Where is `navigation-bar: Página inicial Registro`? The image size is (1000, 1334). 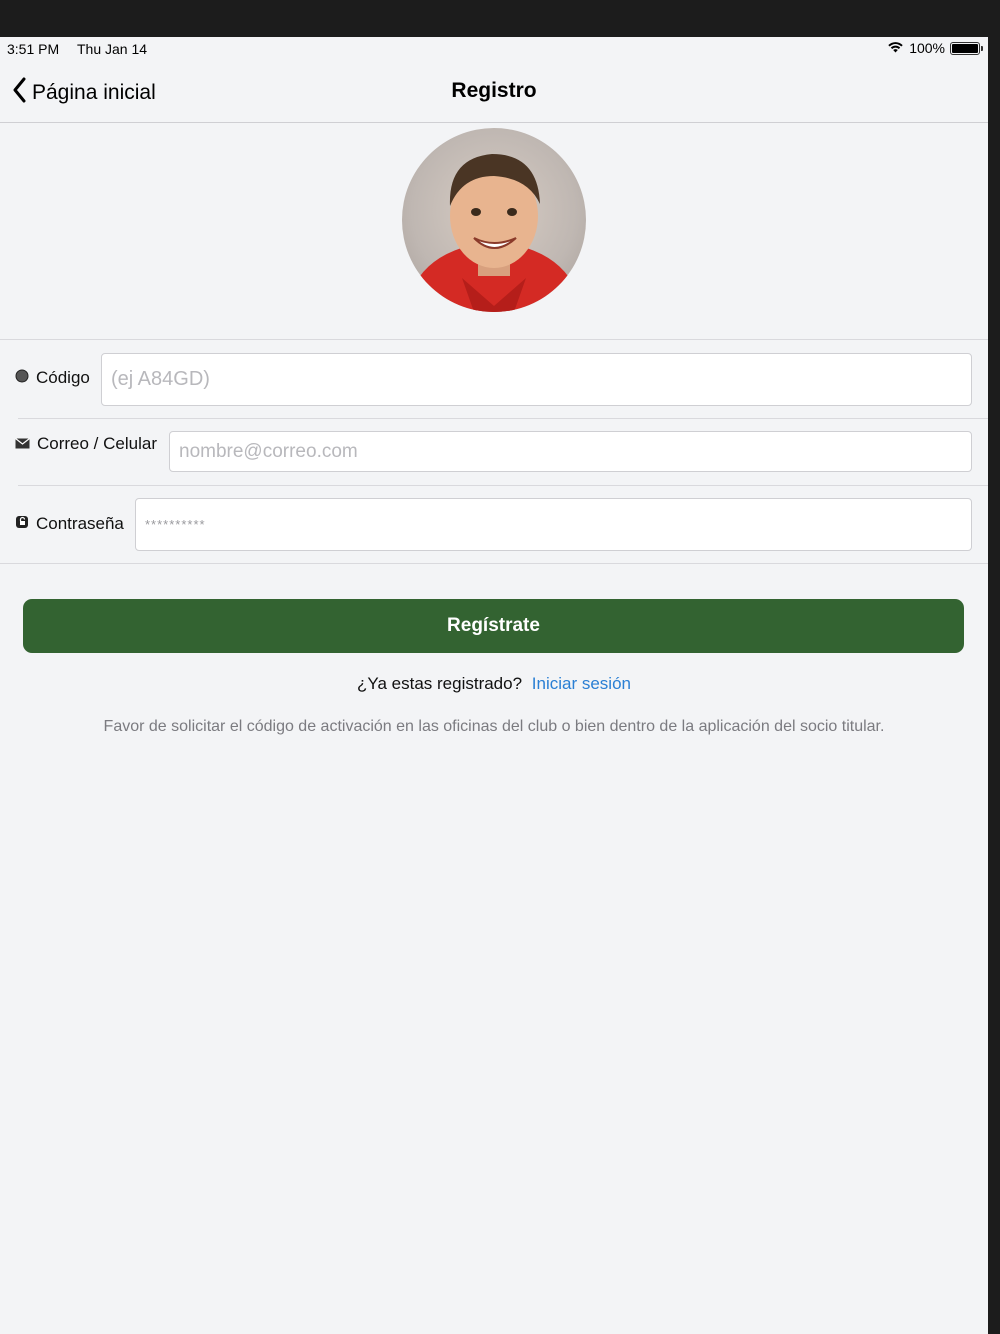 navigation-bar: Página inicial Registro is located at coordinates (494, 92).